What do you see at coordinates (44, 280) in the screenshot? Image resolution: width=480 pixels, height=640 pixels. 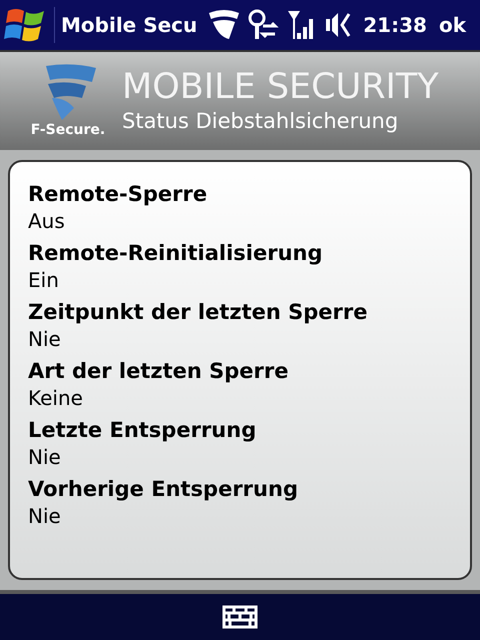 I see `field-value: Ein` at bounding box center [44, 280].